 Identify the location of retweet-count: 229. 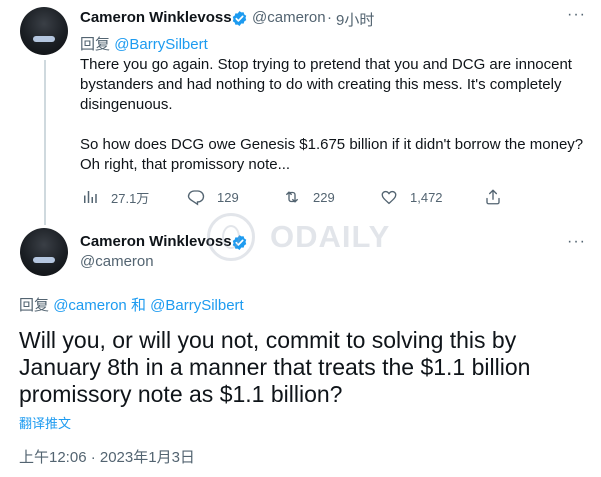
(324, 197).